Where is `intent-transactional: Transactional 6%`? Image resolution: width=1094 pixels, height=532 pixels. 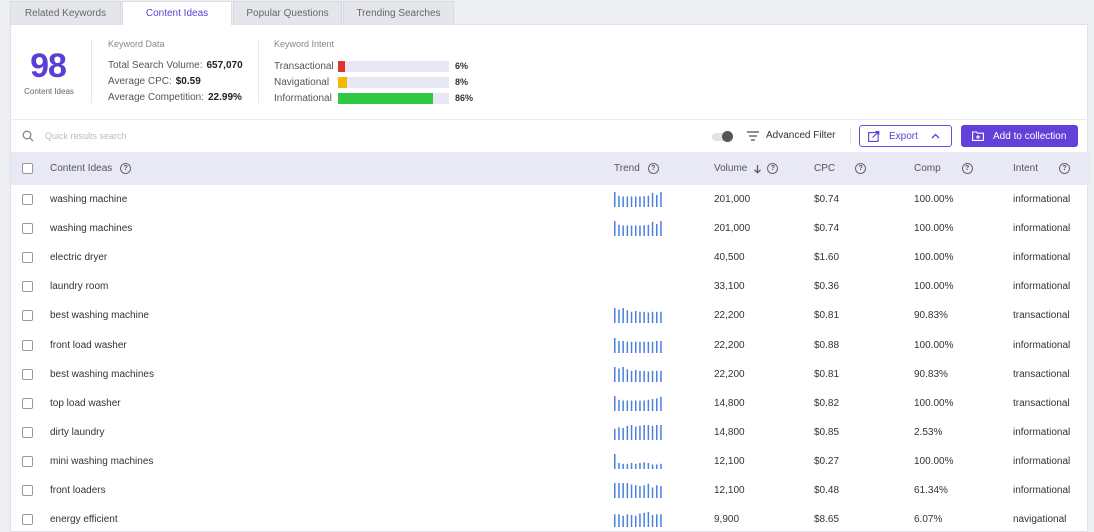 intent-transactional: Transactional 6% is located at coordinates (371, 66).